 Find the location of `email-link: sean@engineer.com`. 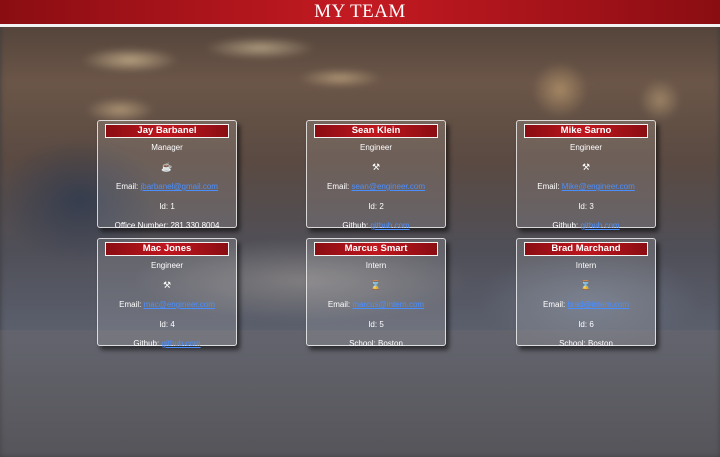

email-link: sean@engineer.com is located at coordinates (388, 186).